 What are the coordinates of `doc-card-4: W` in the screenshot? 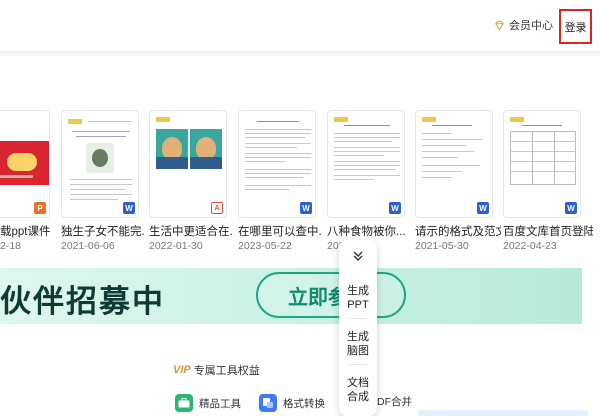 It's located at (277, 164).